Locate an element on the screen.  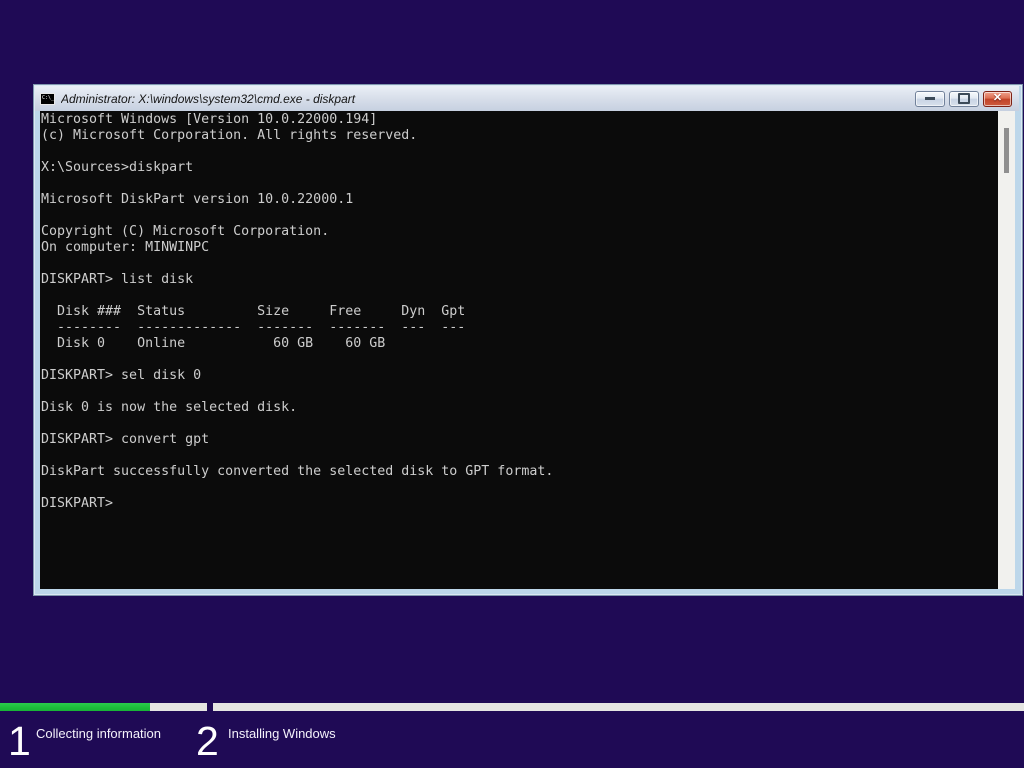
minimize-icon is located at coordinates (930, 98).